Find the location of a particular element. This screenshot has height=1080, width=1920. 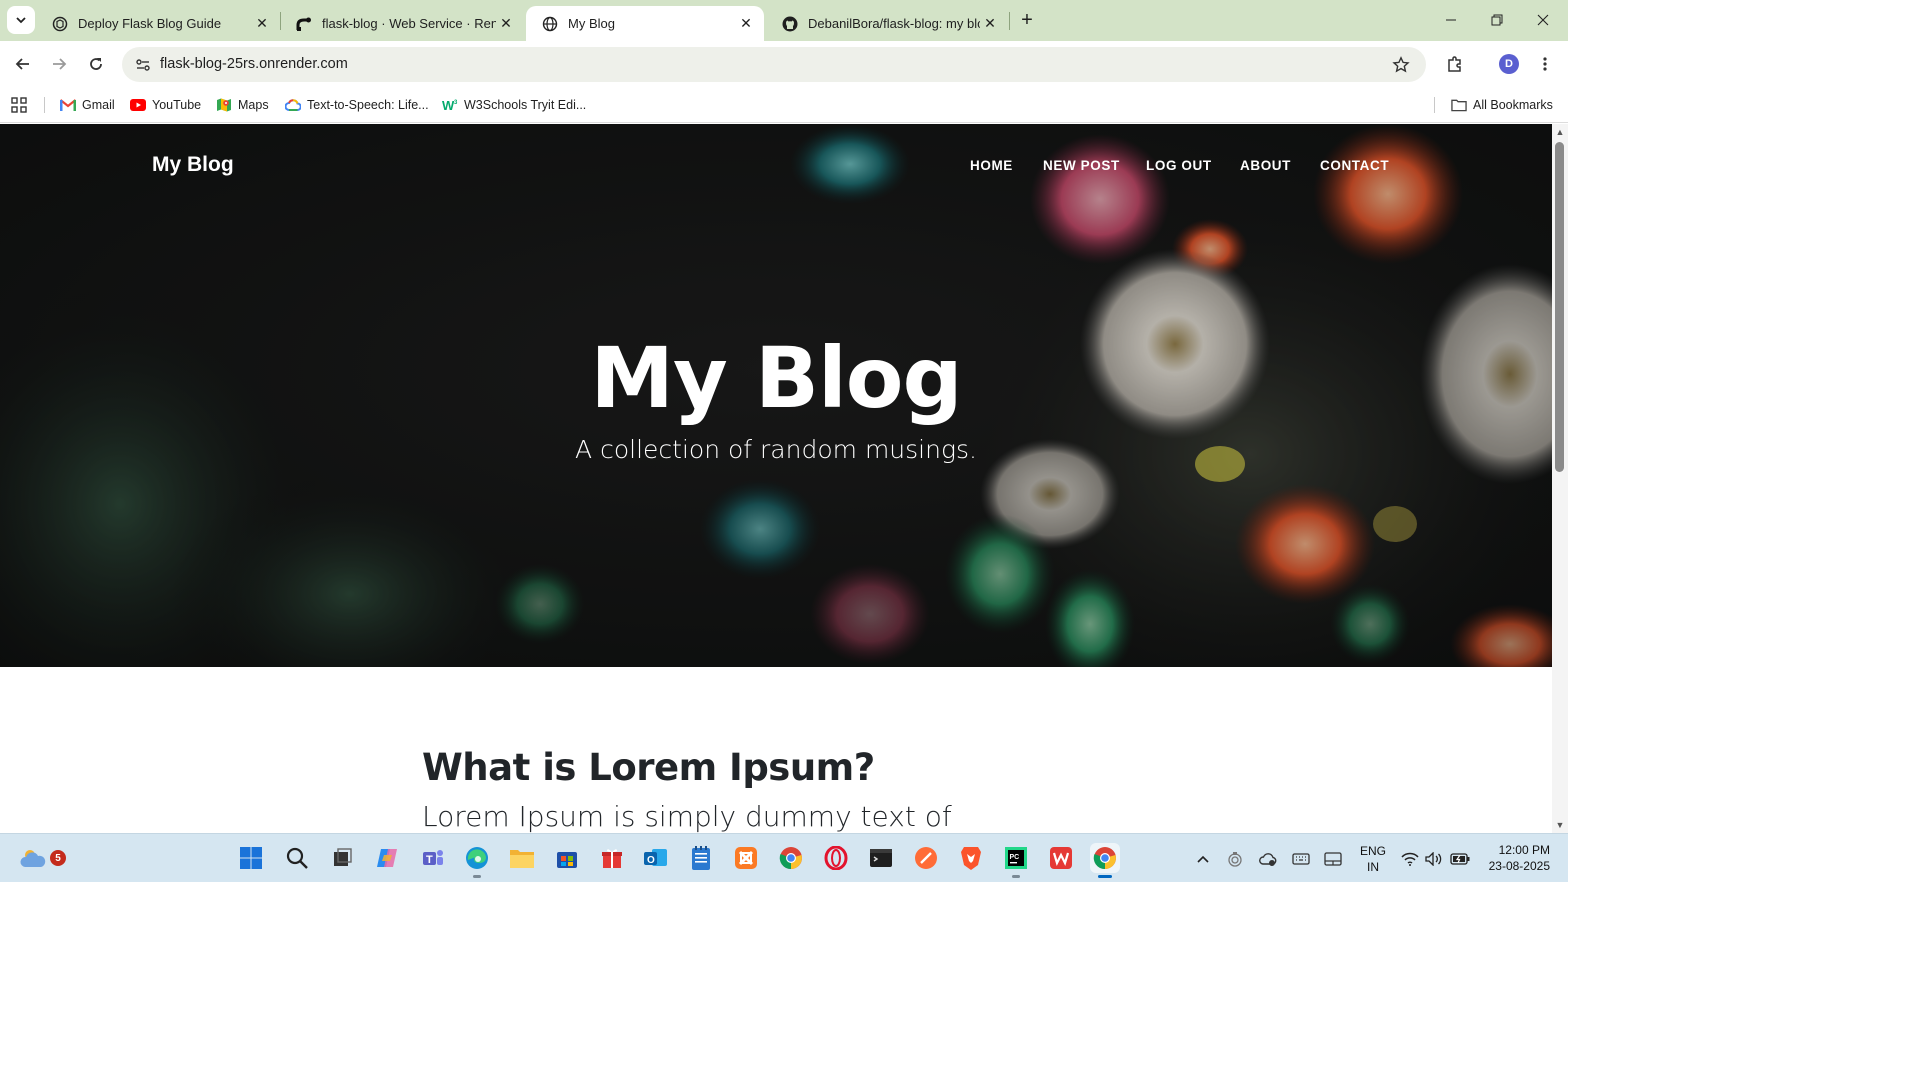

nav-log-out: LOG OUT is located at coordinates (1179, 165).